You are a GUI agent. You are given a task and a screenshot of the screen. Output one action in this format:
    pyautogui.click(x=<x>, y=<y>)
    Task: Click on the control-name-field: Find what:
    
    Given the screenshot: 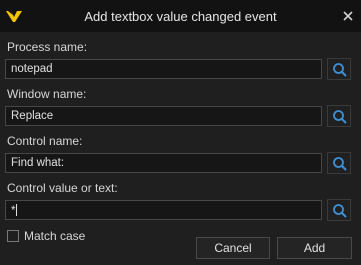 What is the action you would take?
    pyautogui.click(x=163, y=163)
    